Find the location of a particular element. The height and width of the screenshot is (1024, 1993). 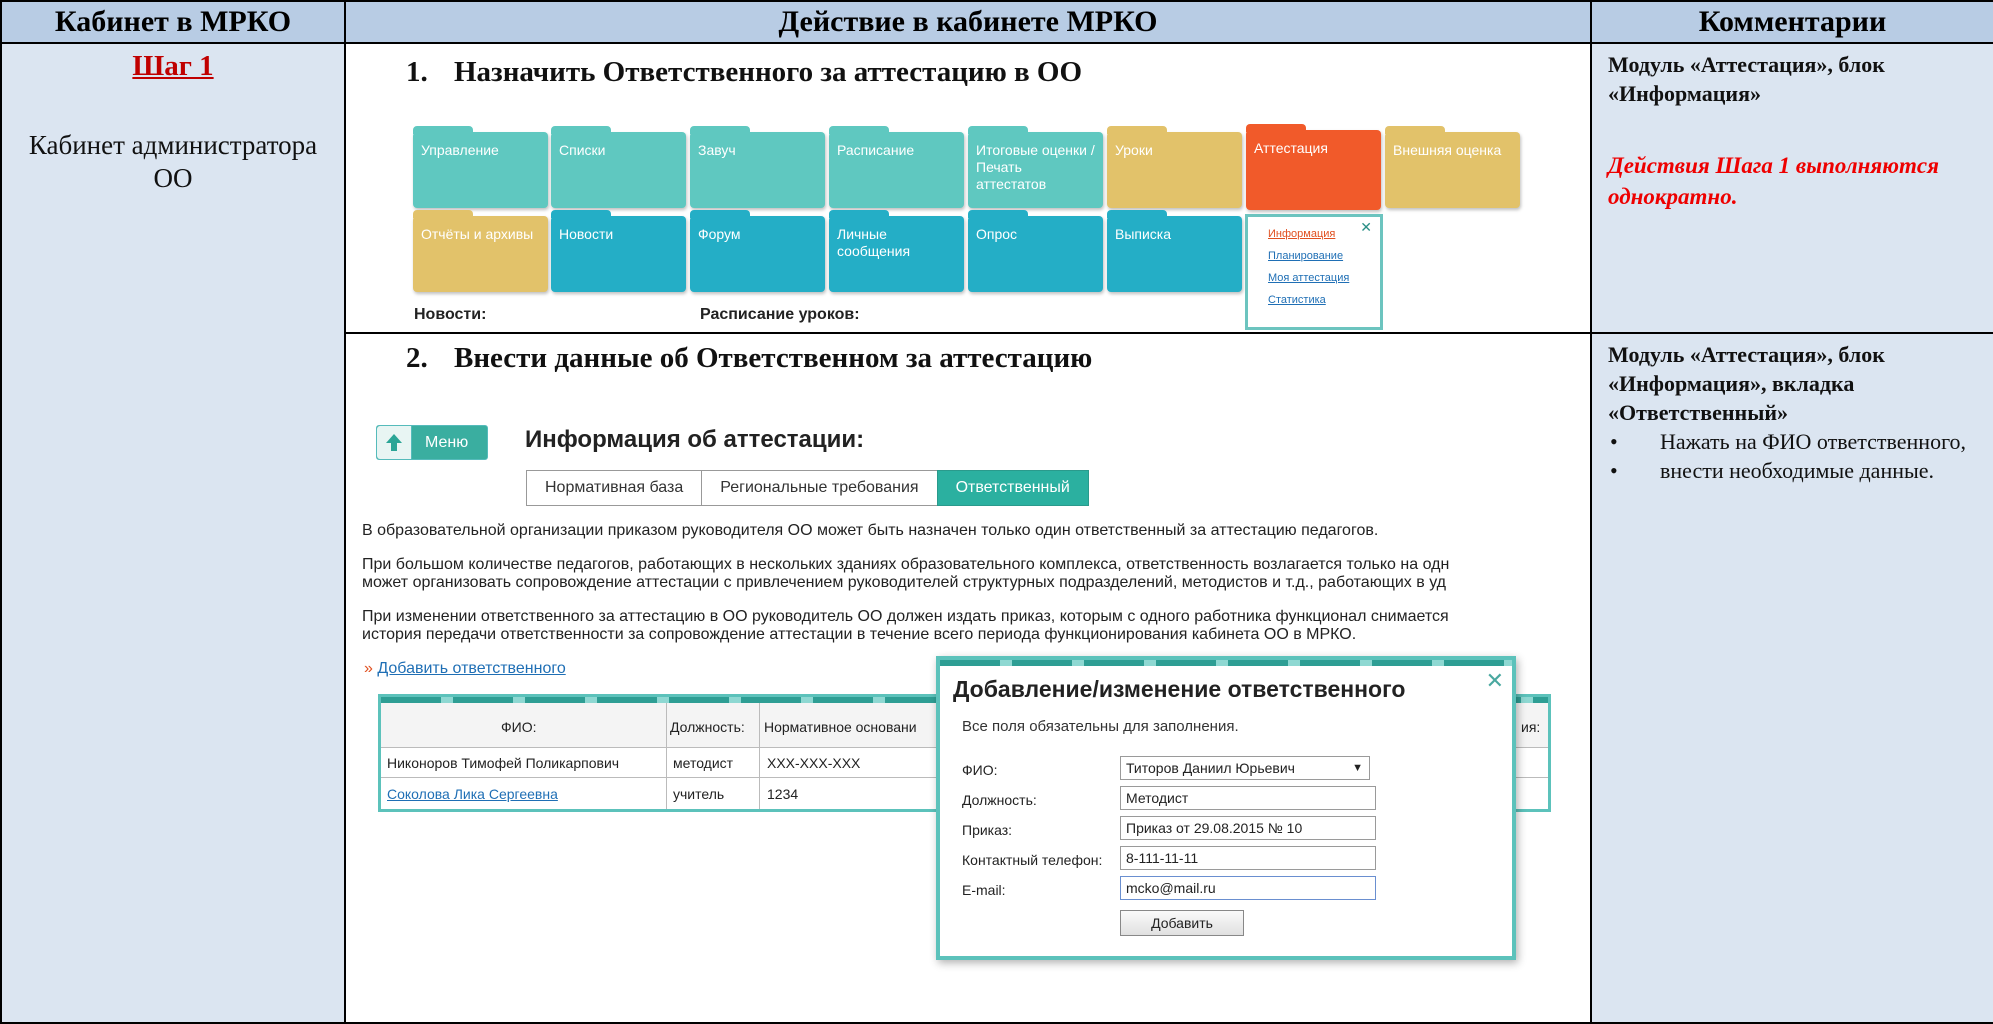

modal-note: Все поля обязательны для заполнения. is located at coordinates (1100, 726).